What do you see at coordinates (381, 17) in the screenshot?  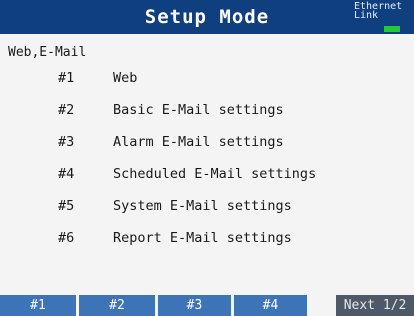 I see `ethernet-status: Ethernet Link` at bounding box center [381, 17].